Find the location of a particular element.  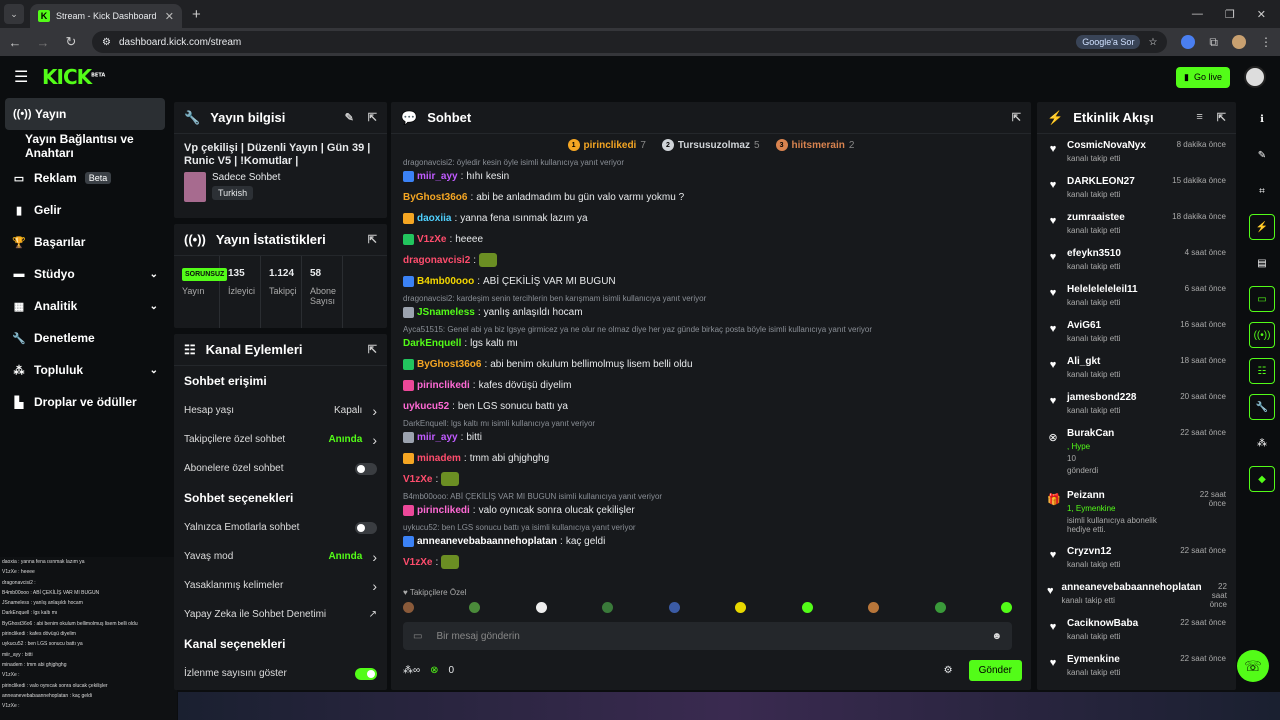

profile-avatar is located at coordinates (1239, 42).